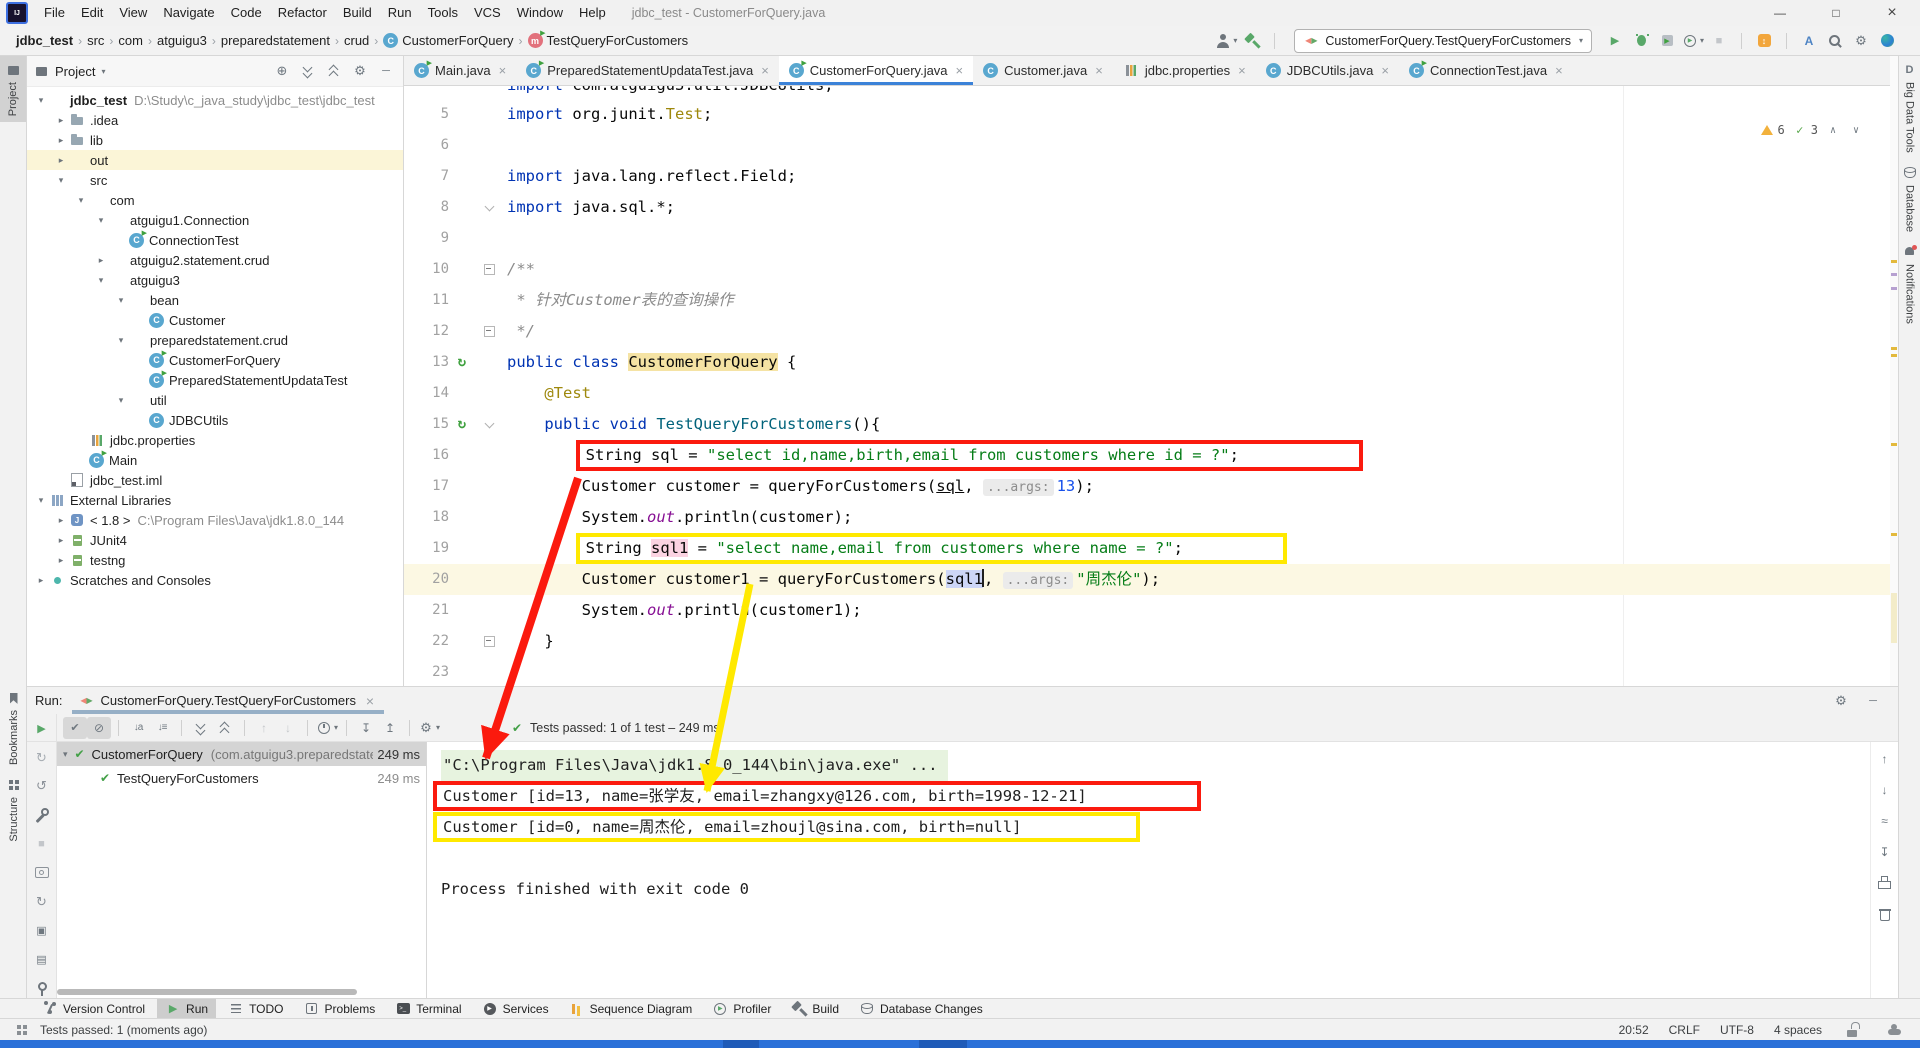 Image resolution: width=1920 pixels, height=1048 pixels. What do you see at coordinates (340, 1009) in the screenshot?
I see `toolwindow-button-problems: Problems` at bounding box center [340, 1009].